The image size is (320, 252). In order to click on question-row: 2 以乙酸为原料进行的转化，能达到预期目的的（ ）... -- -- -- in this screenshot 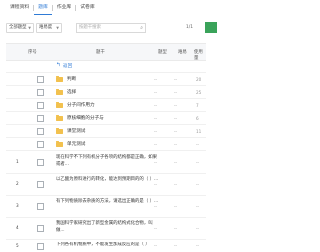, I will do `click(106, 185)`.